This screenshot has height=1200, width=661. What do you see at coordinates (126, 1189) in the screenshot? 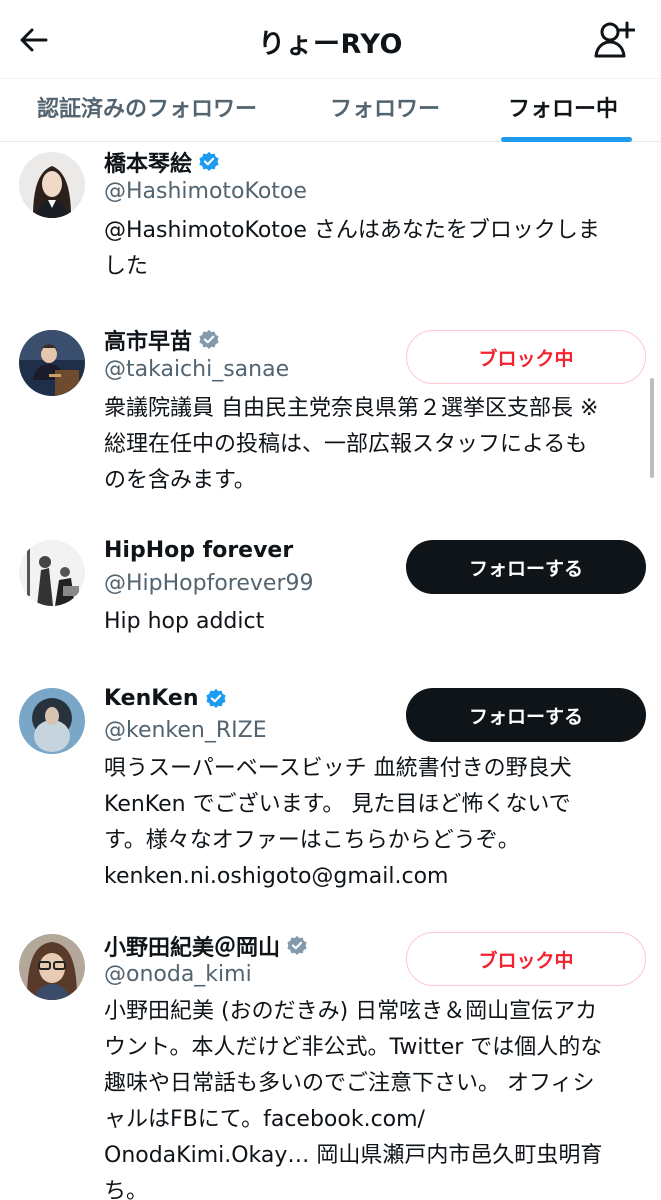
I see `bio-line: ち。` at bounding box center [126, 1189].